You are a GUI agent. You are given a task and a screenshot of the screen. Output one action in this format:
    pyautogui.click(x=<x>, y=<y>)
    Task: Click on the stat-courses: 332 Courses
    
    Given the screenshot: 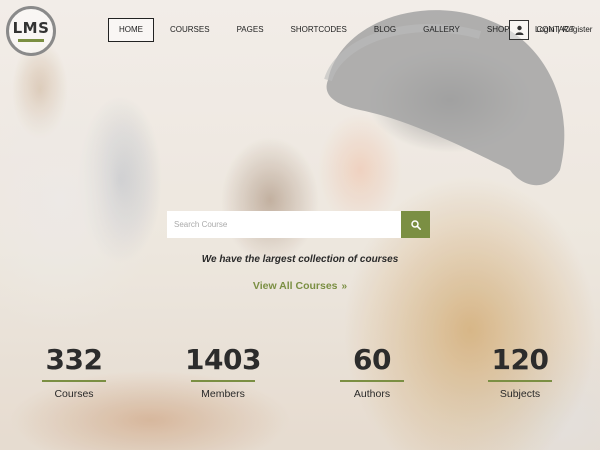 What is the action you would take?
    pyautogui.click(x=74, y=372)
    